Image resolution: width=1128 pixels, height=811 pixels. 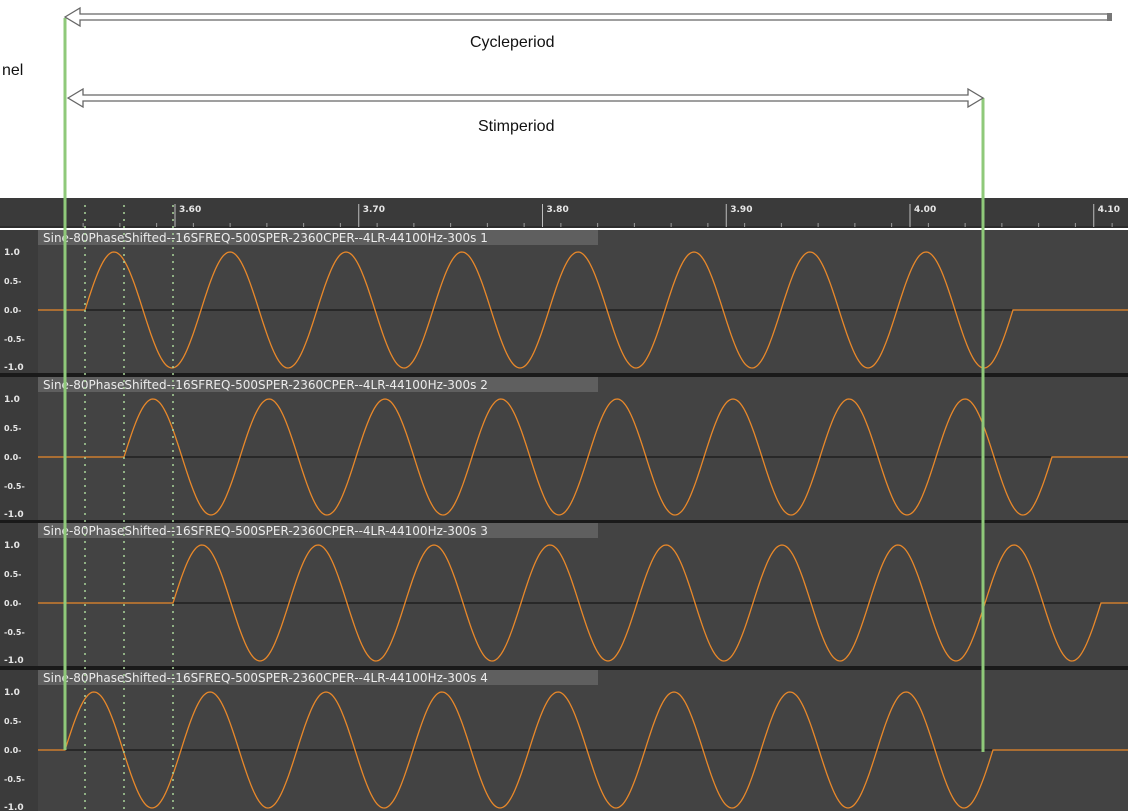 What do you see at coordinates (558, 210) in the screenshot?
I see `ruler-tick-label: 3.80` at bounding box center [558, 210].